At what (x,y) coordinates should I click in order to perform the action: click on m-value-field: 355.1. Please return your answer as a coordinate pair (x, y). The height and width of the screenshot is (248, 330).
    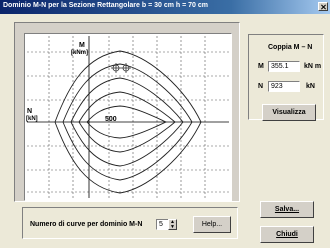
    Looking at the image, I should click on (284, 66).